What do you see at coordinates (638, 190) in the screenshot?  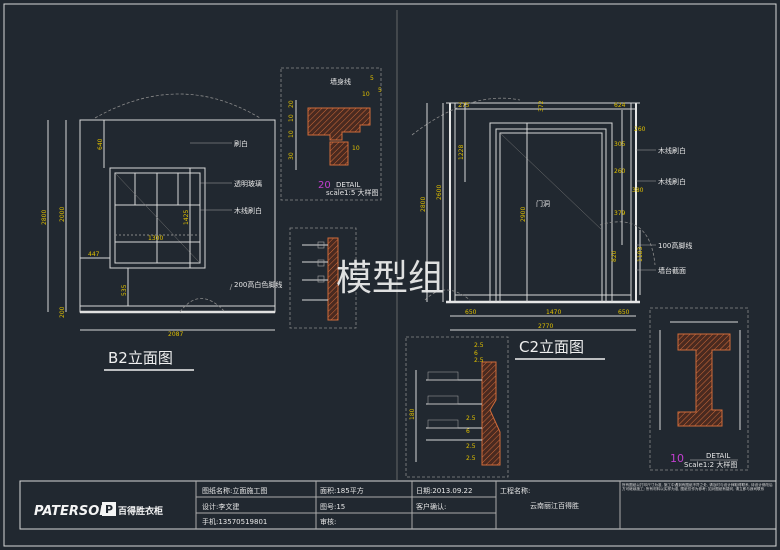 I see `svg-text: 380` at bounding box center [638, 190].